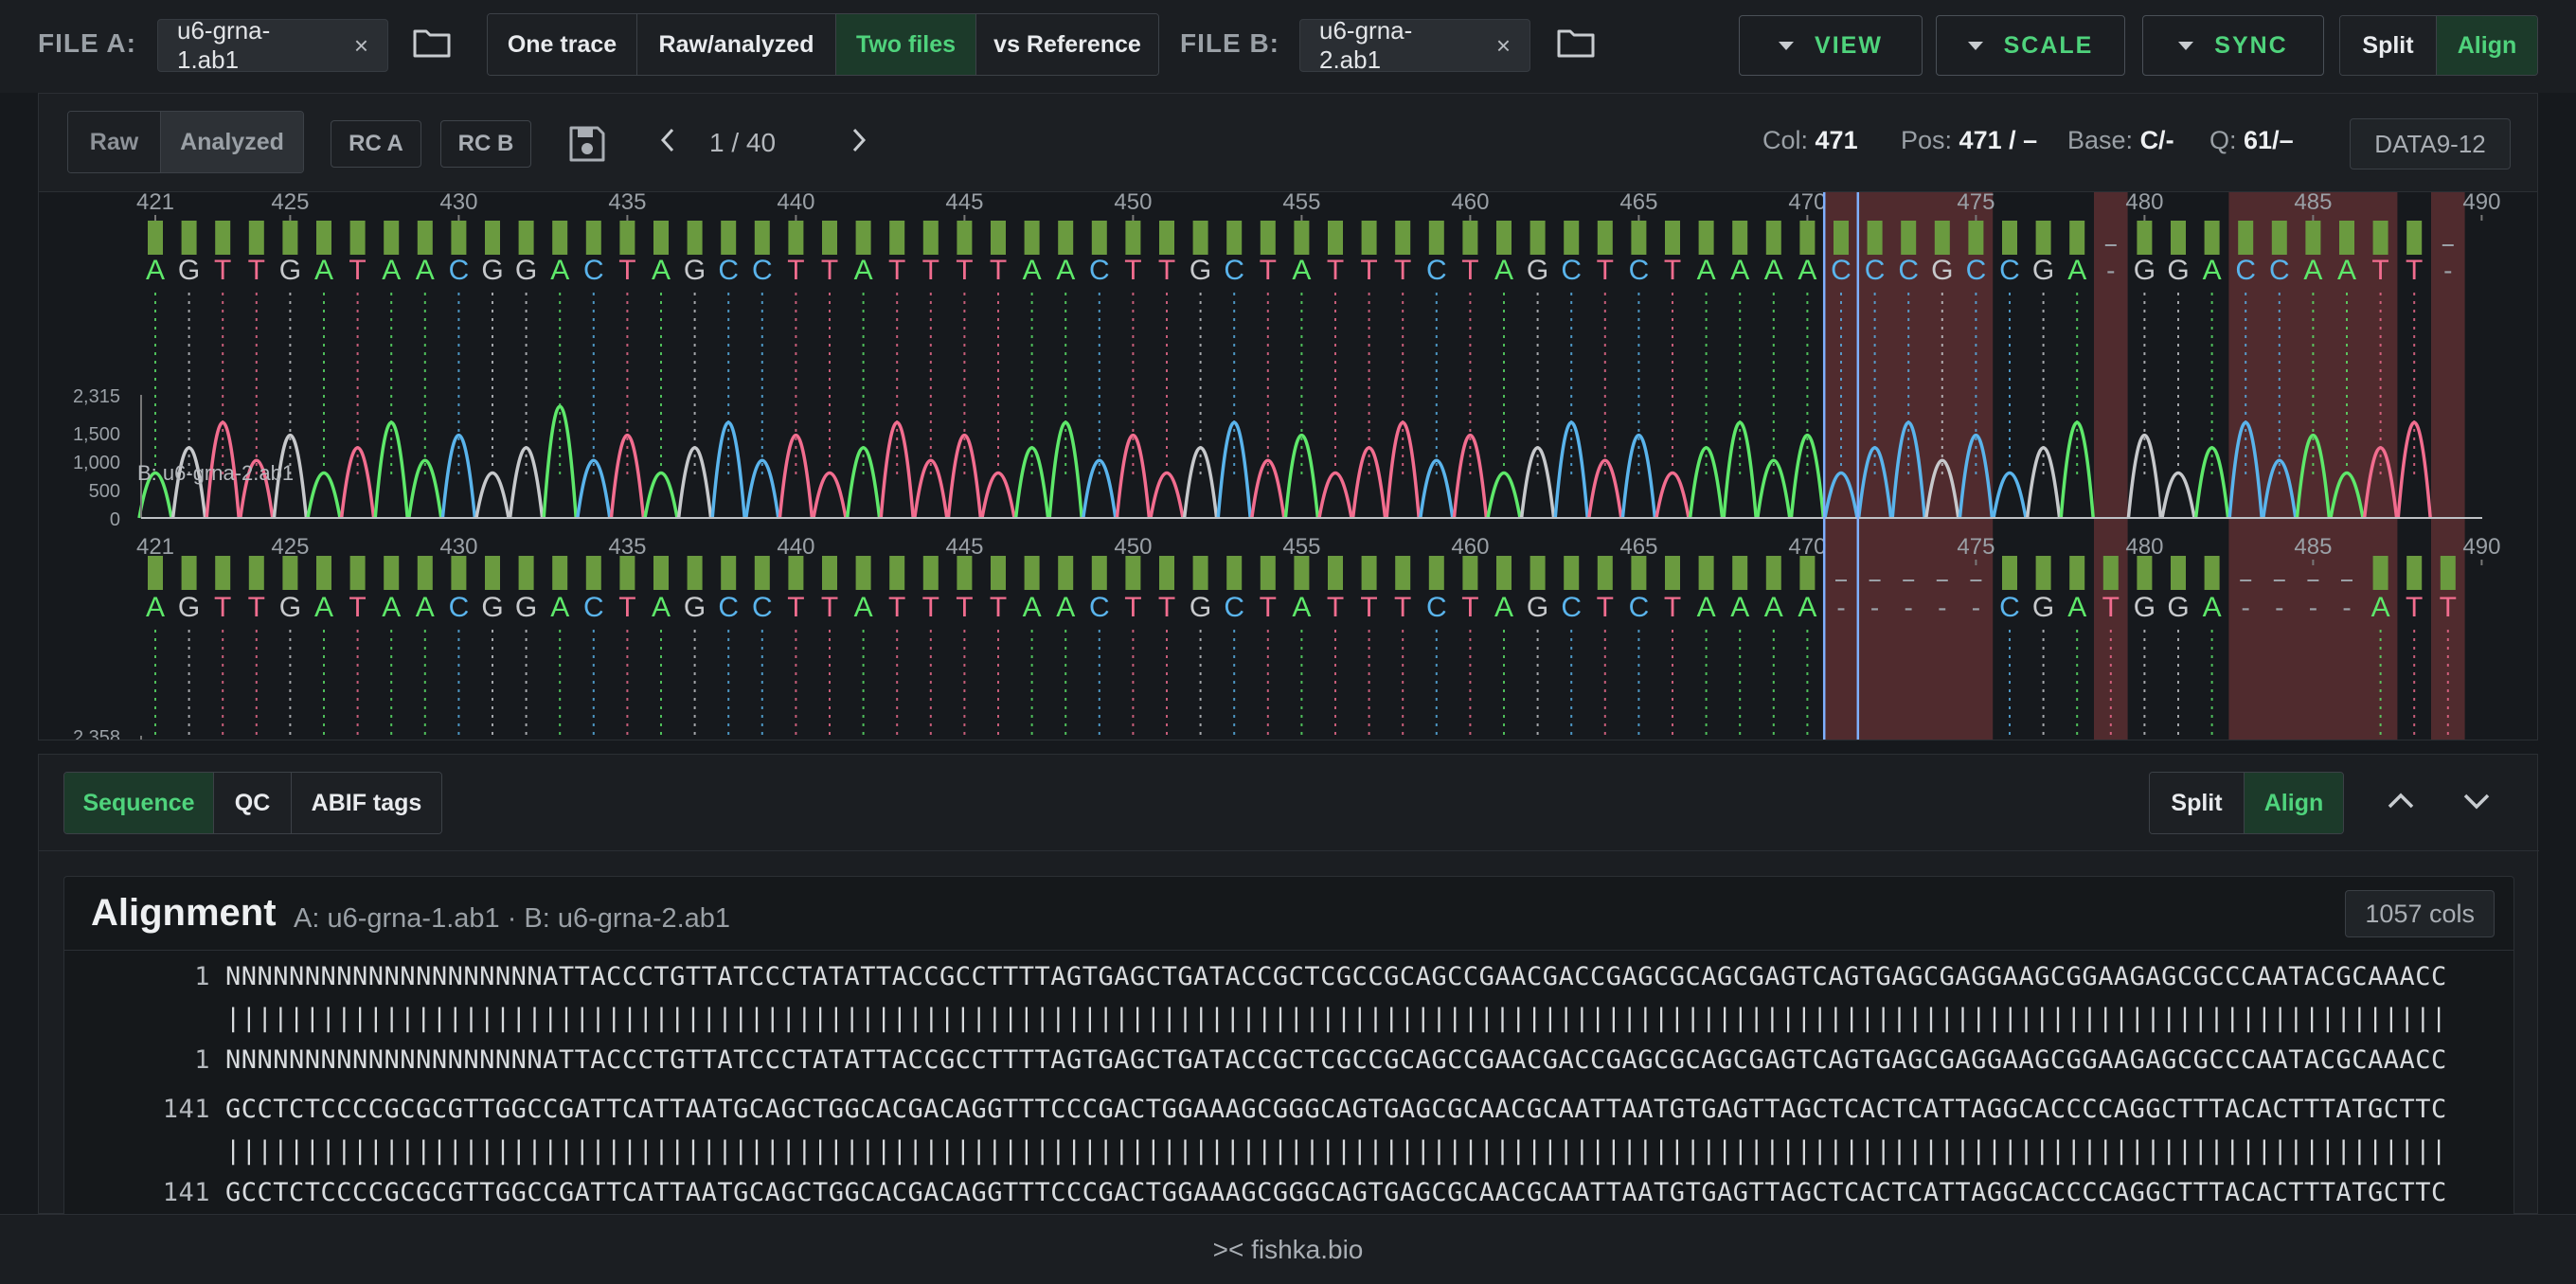 Image resolution: width=2576 pixels, height=1284 pixels. I want to click on chevron-left-icon, so click(667, 140).